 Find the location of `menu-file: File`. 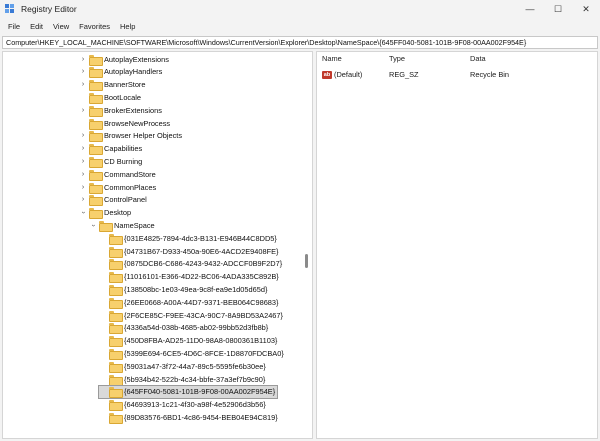

menu-file: File is located at coordinates (14, 26).